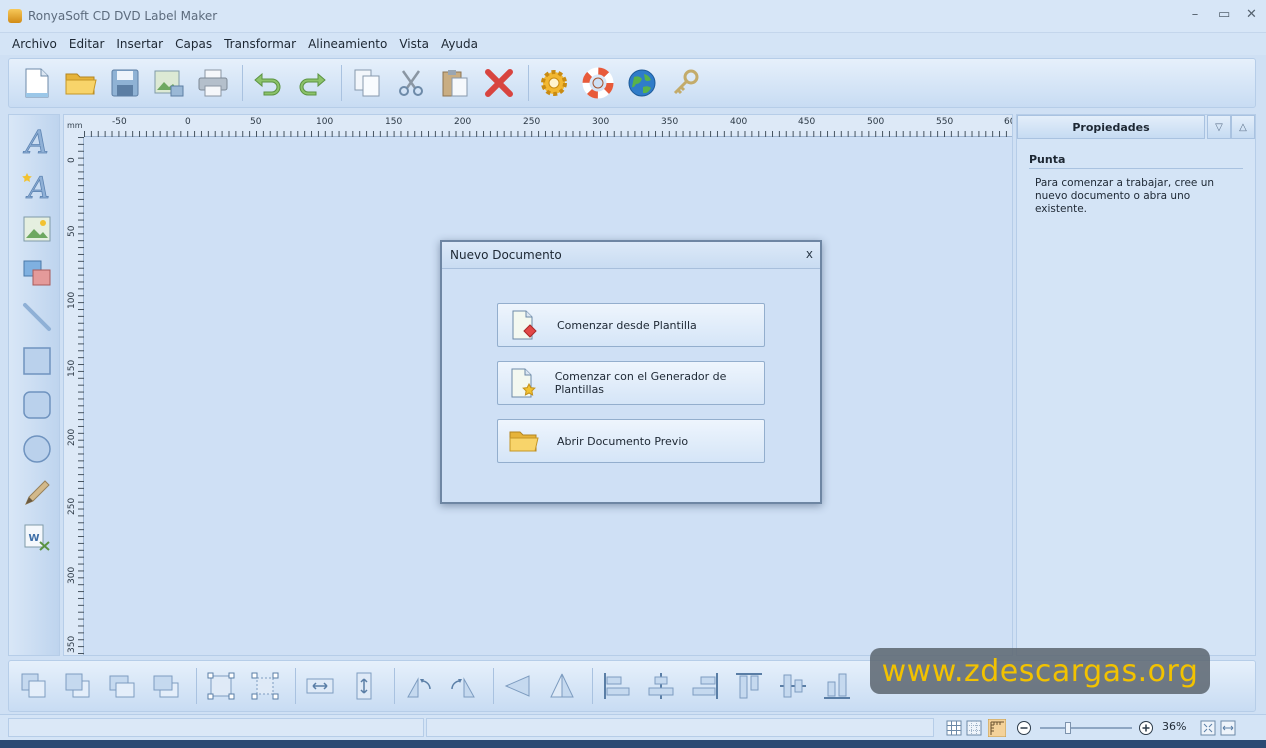 This screenshot has width=1266, height=748. I want to click on rotate-left-button, so click(419, 686).